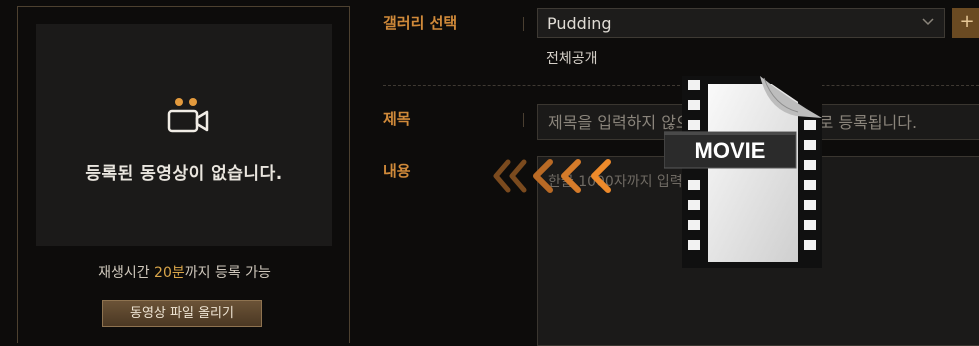 The image size is (979, 346). I want to click on double-chevron-left-icon, so click(552, 176).